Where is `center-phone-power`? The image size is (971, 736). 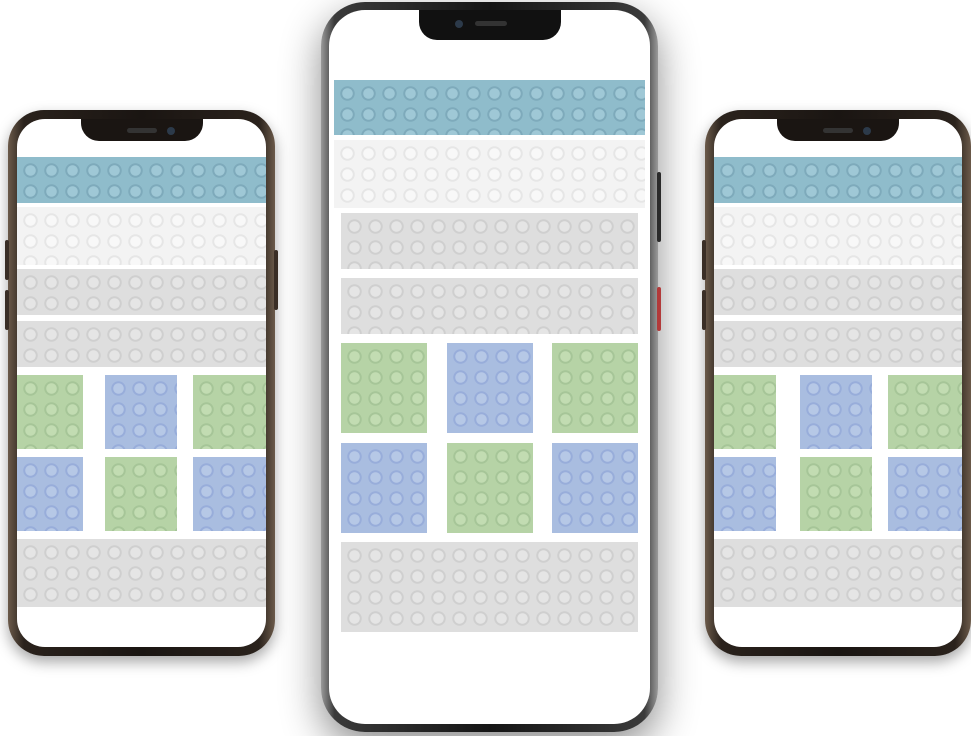
center-phone-power is located at coordinates (659, 309).